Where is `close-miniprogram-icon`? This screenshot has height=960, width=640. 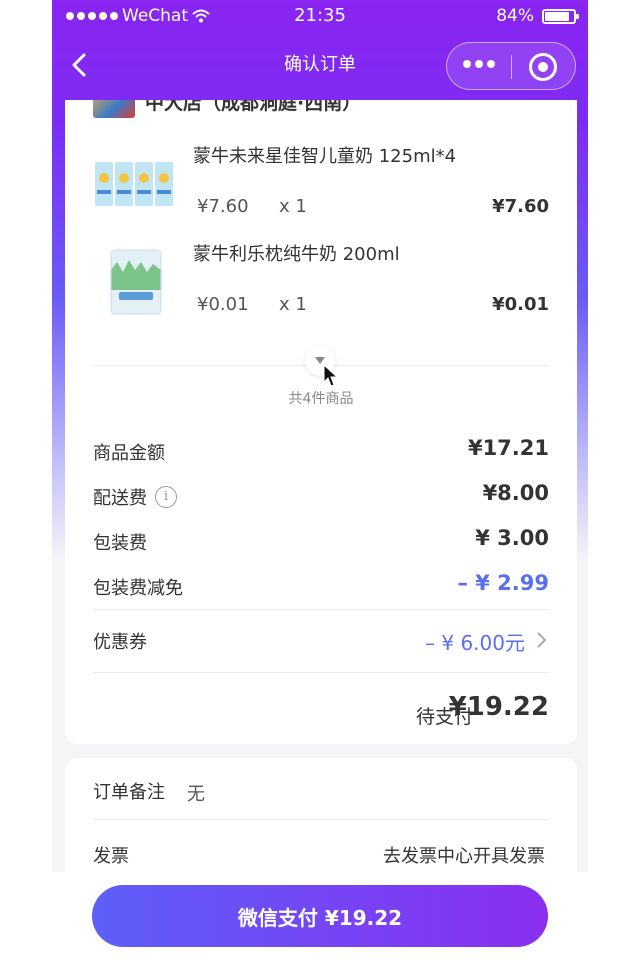
close-miniprogram-icon is located at coordinates (543, 67).